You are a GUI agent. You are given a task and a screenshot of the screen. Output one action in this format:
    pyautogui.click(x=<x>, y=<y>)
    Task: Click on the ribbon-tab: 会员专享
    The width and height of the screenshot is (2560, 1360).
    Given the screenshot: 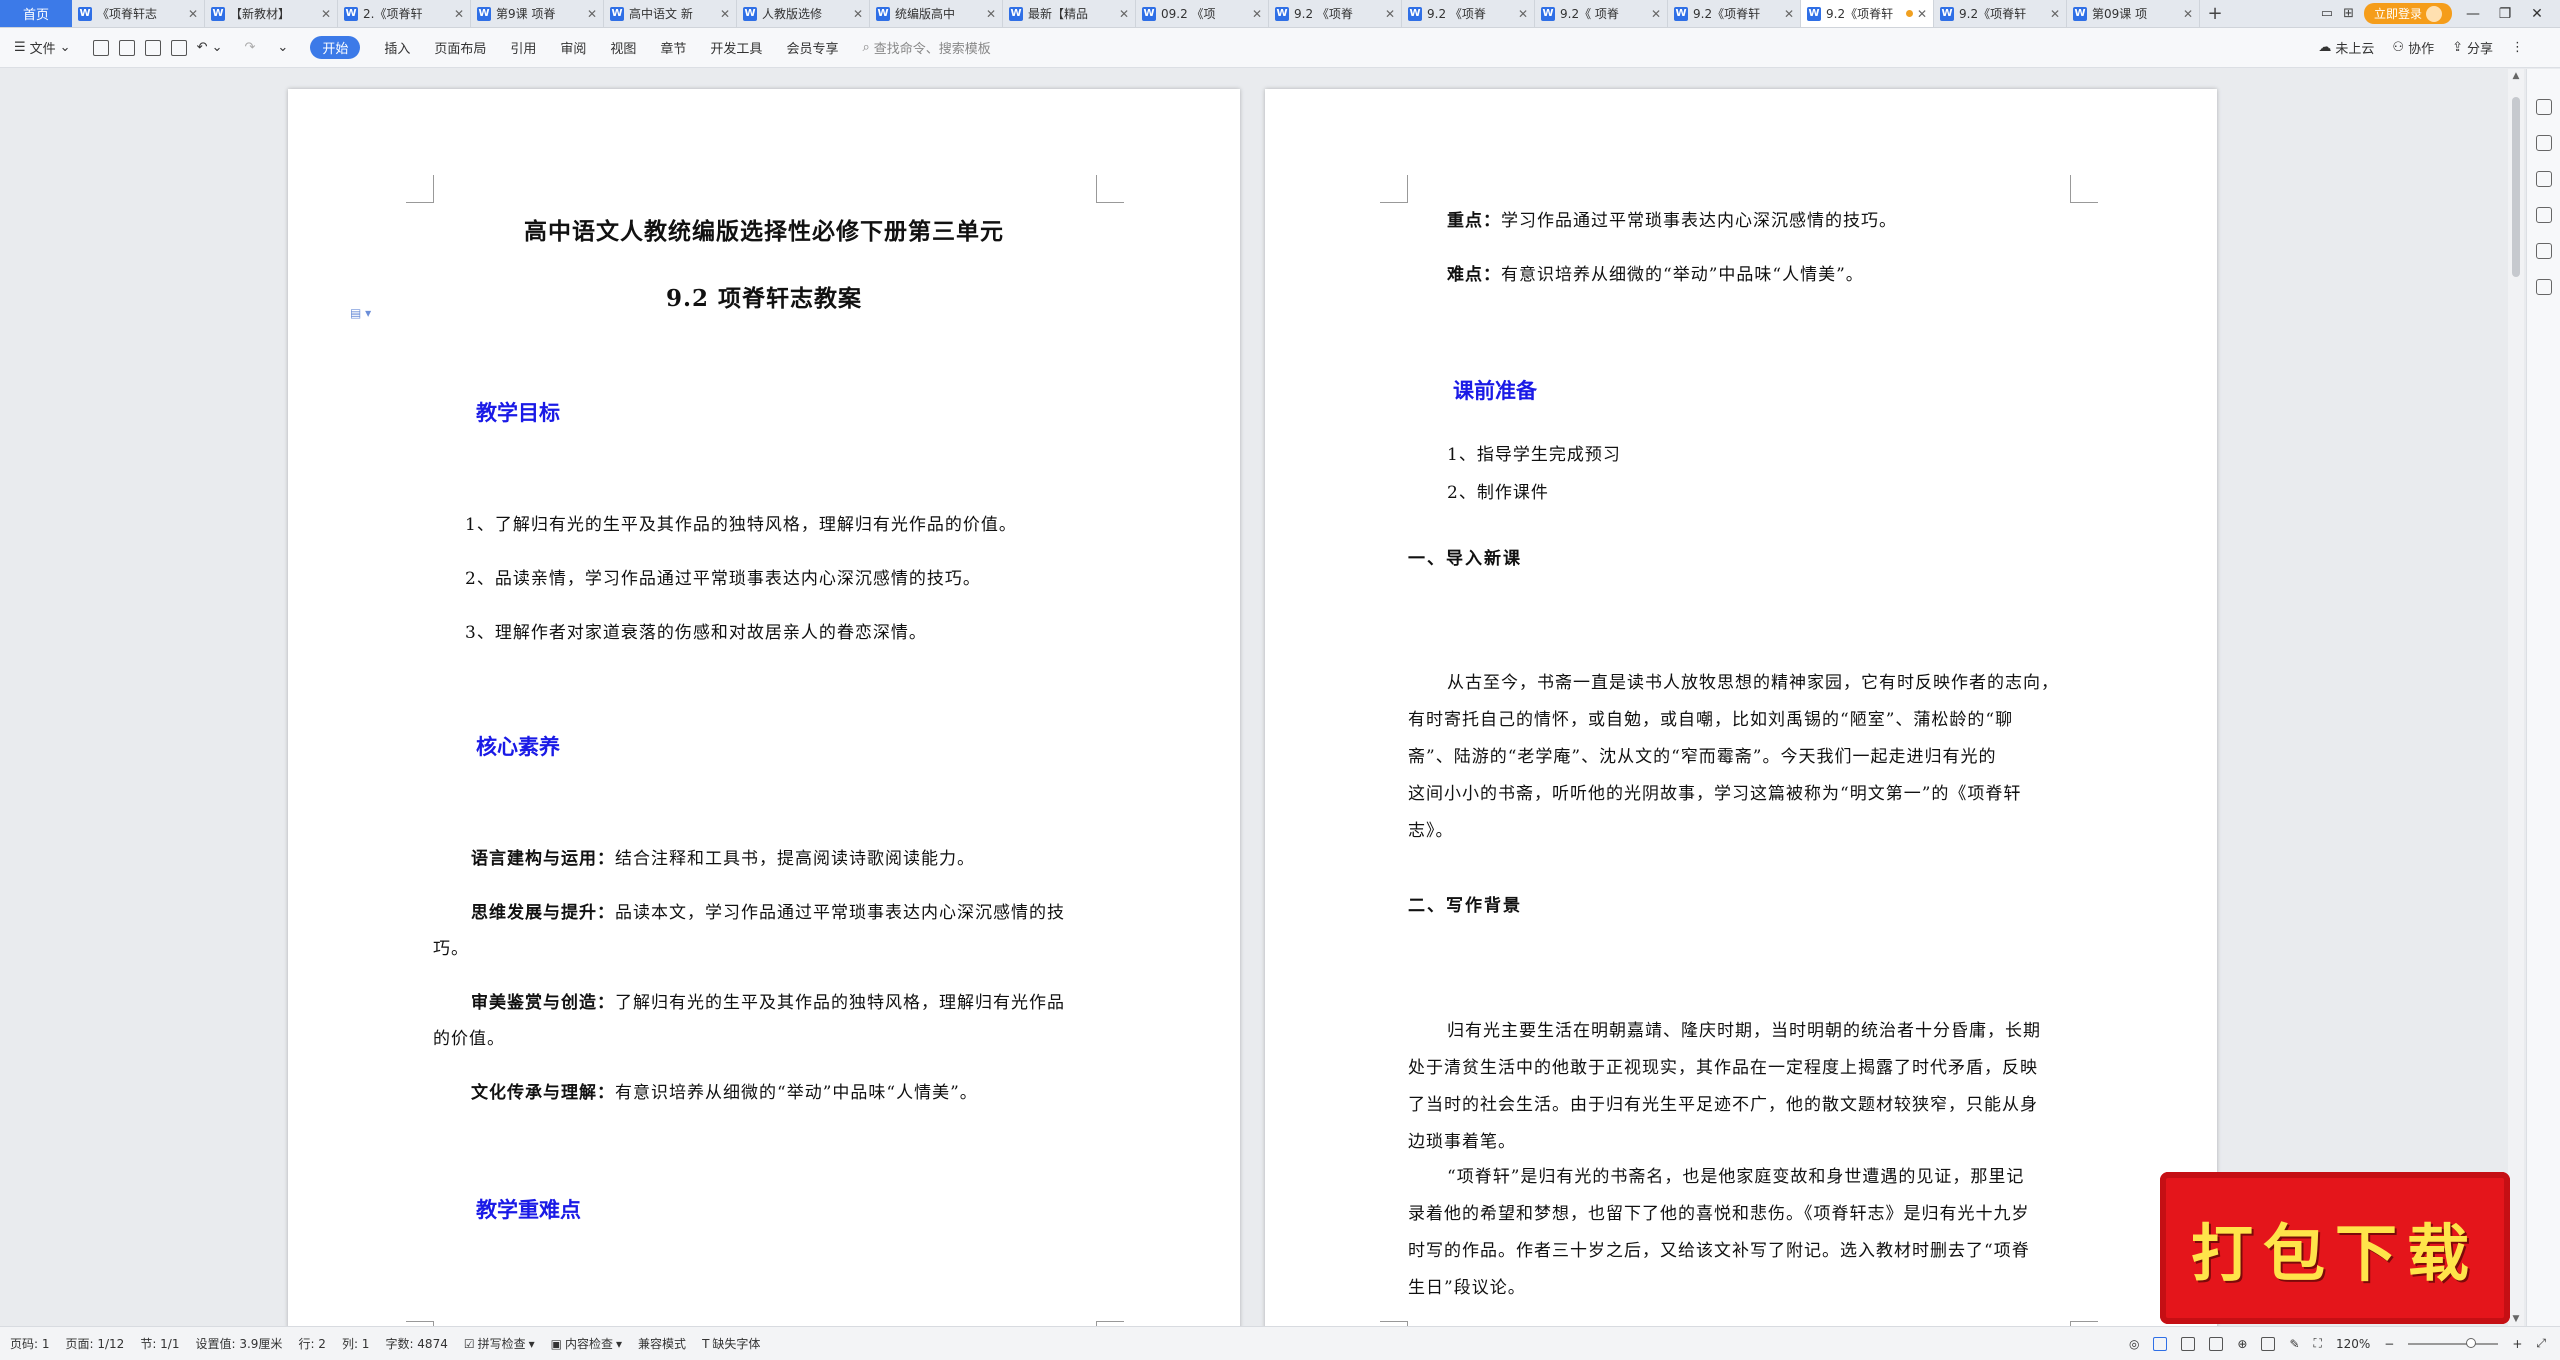 What is the action you would take?
    pyautogui.click(x=812, y=47)
    